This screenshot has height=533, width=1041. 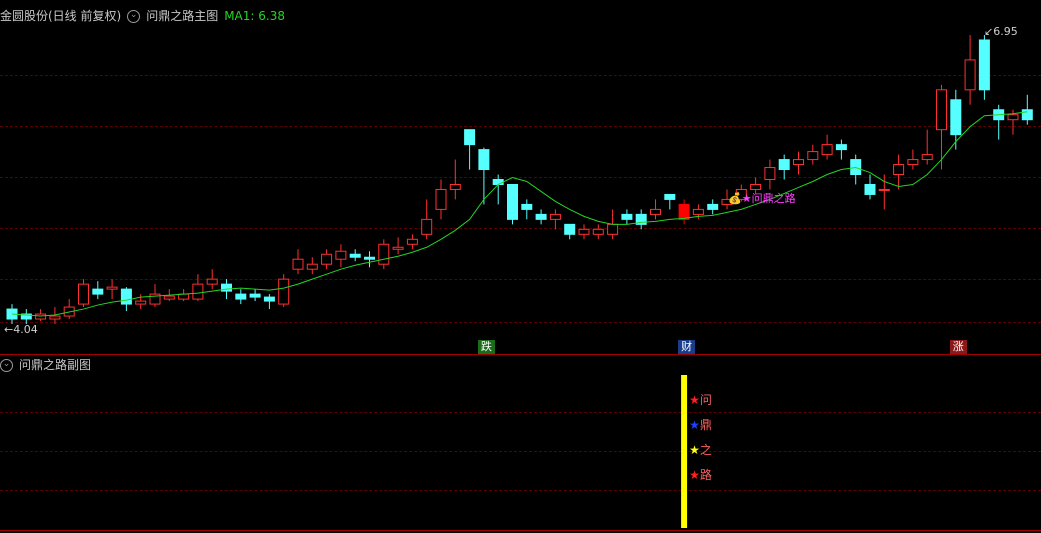 What do you see at coordinates (958, 347) in the screenshot?
I see `event-tag: 涨` at bounding box center [958, 347].